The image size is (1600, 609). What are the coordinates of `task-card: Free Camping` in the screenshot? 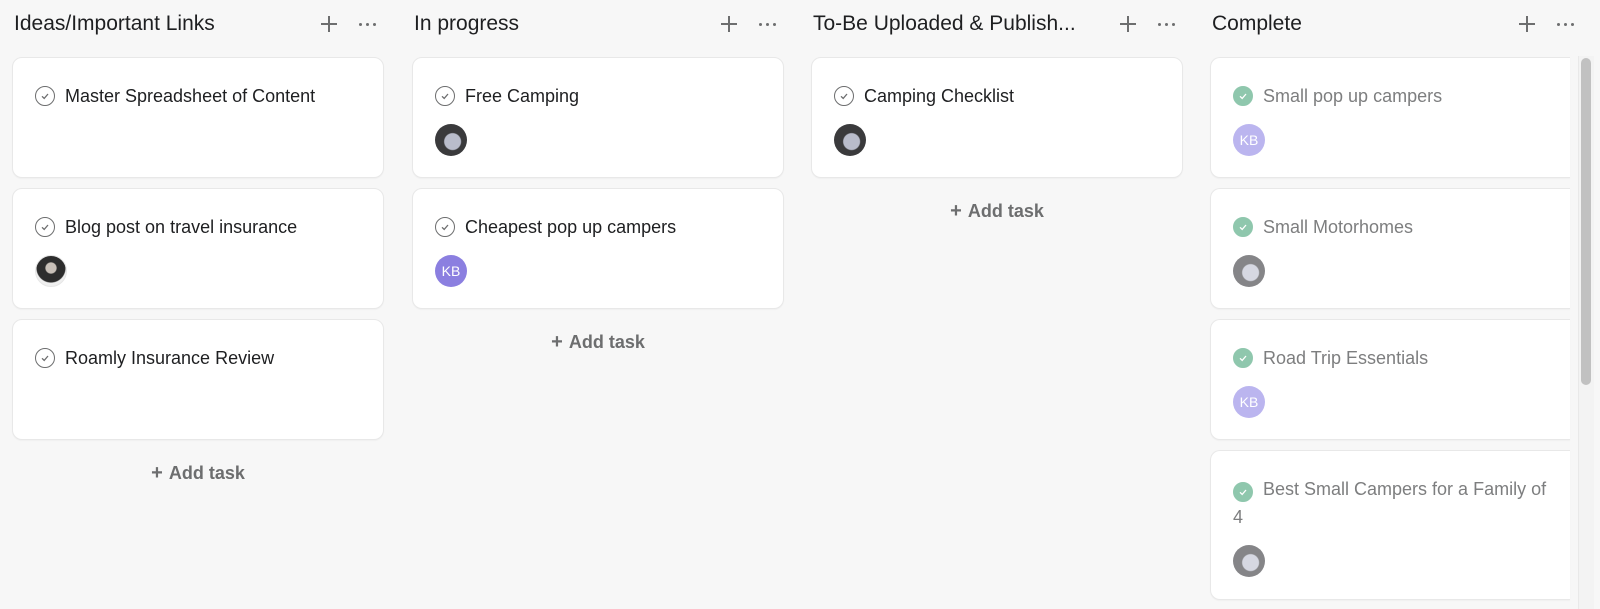 It's located at (598, 117).